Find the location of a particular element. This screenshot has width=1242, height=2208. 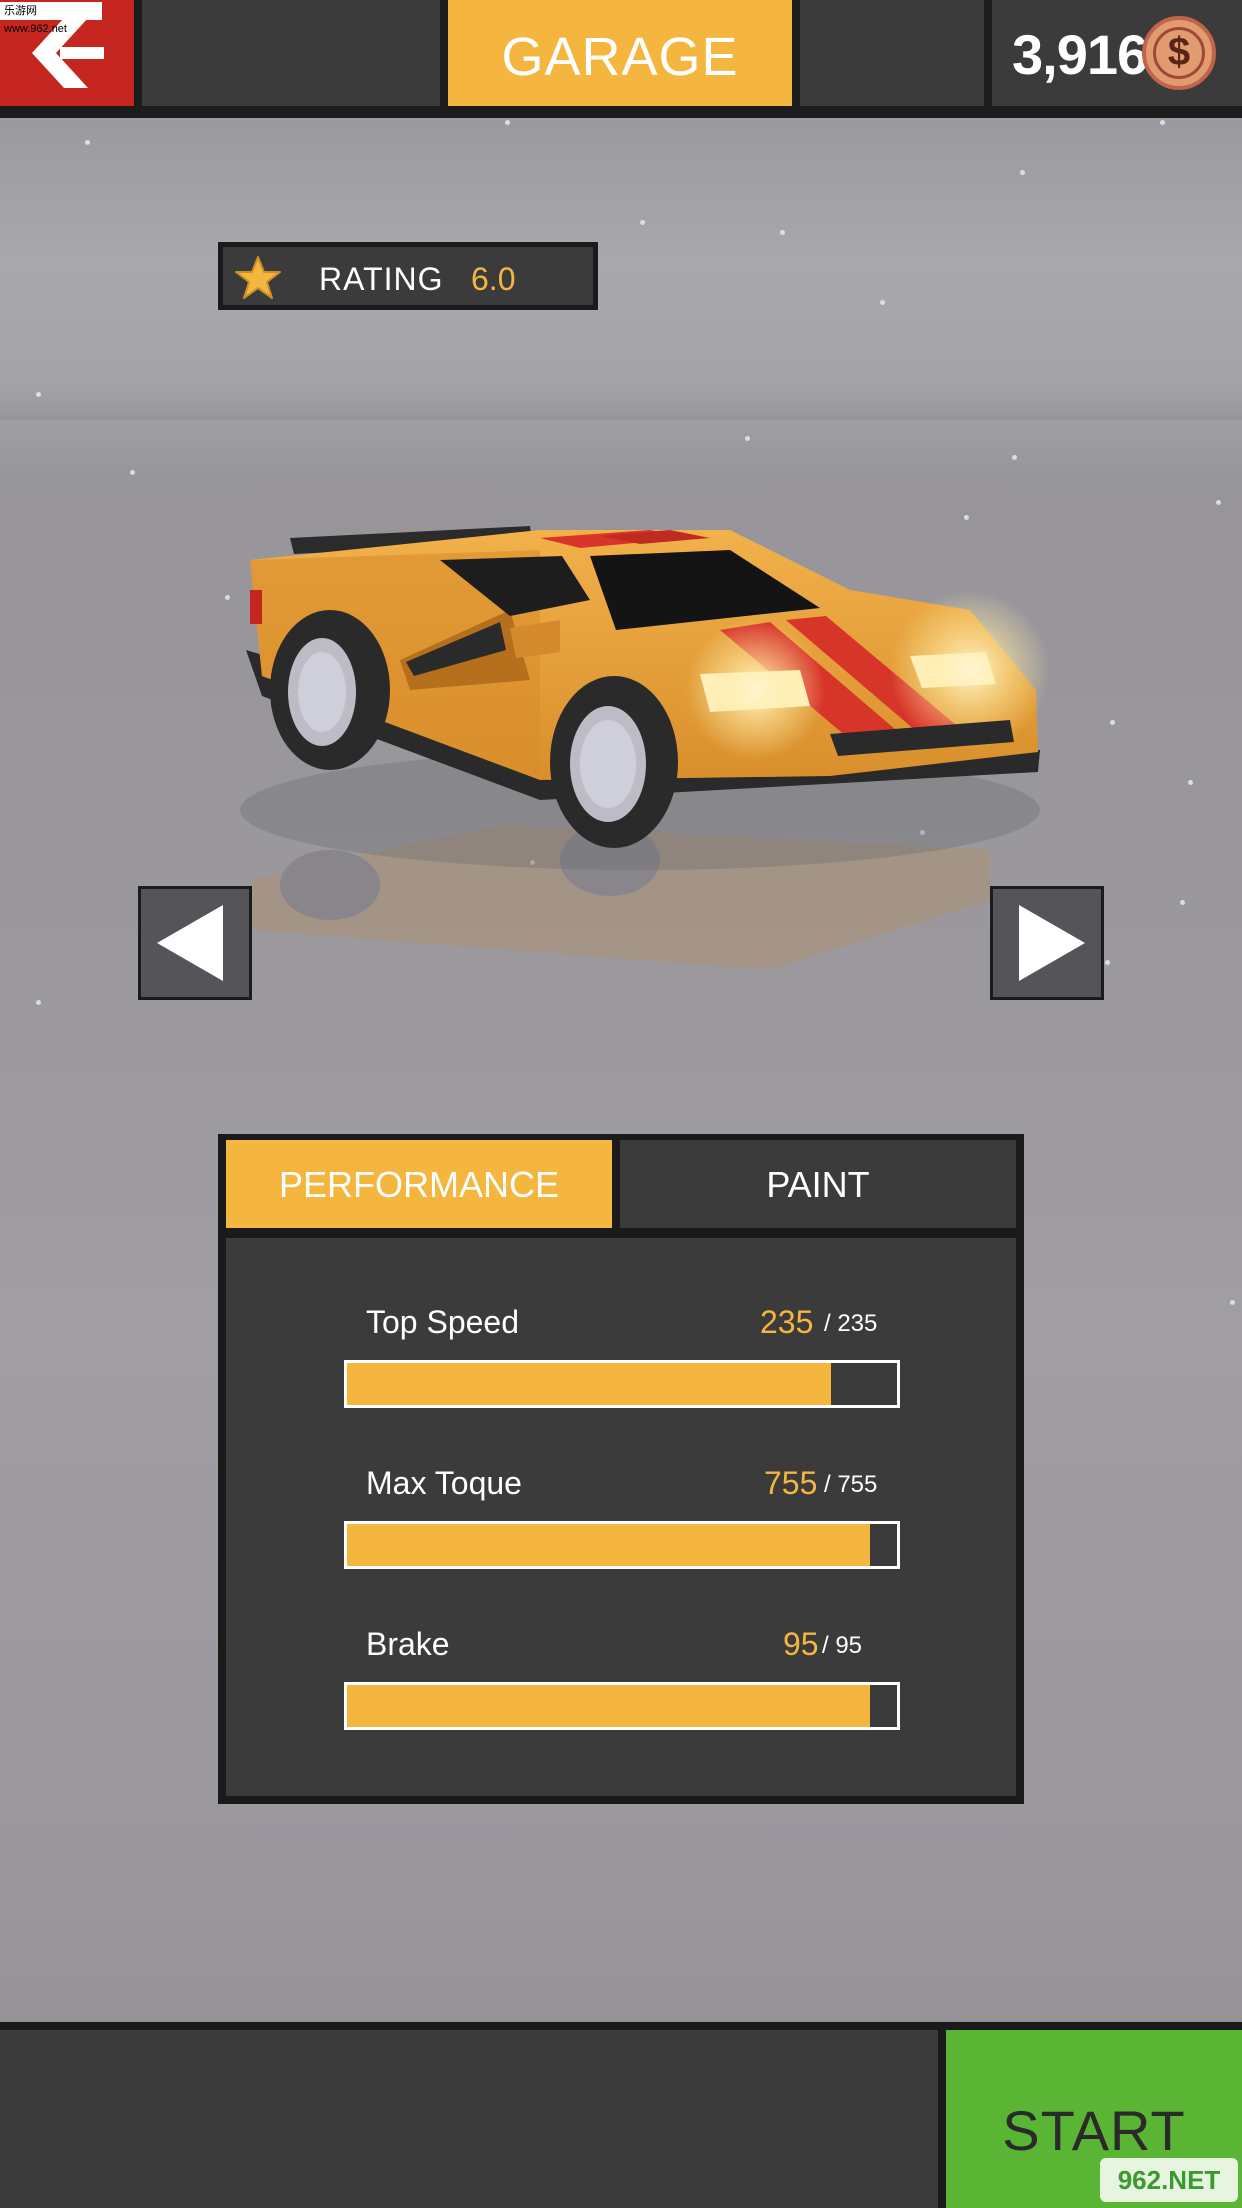

tab-performance: PERFORMANCE is located at coordinates (419, 1184).